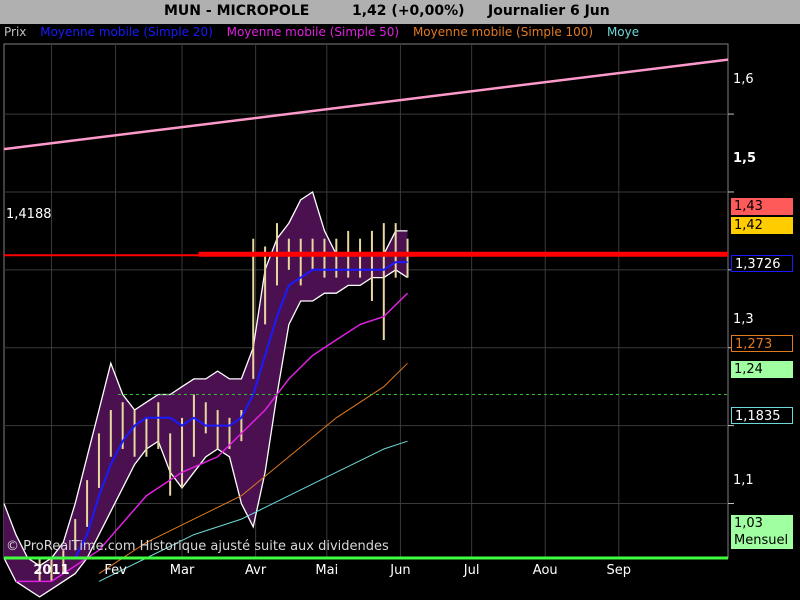  What do you see at coordinates (237, 11) in the screenshot?
I see `symbol-title: MUN - MICROPOLE` at bounding box center [237, 11].